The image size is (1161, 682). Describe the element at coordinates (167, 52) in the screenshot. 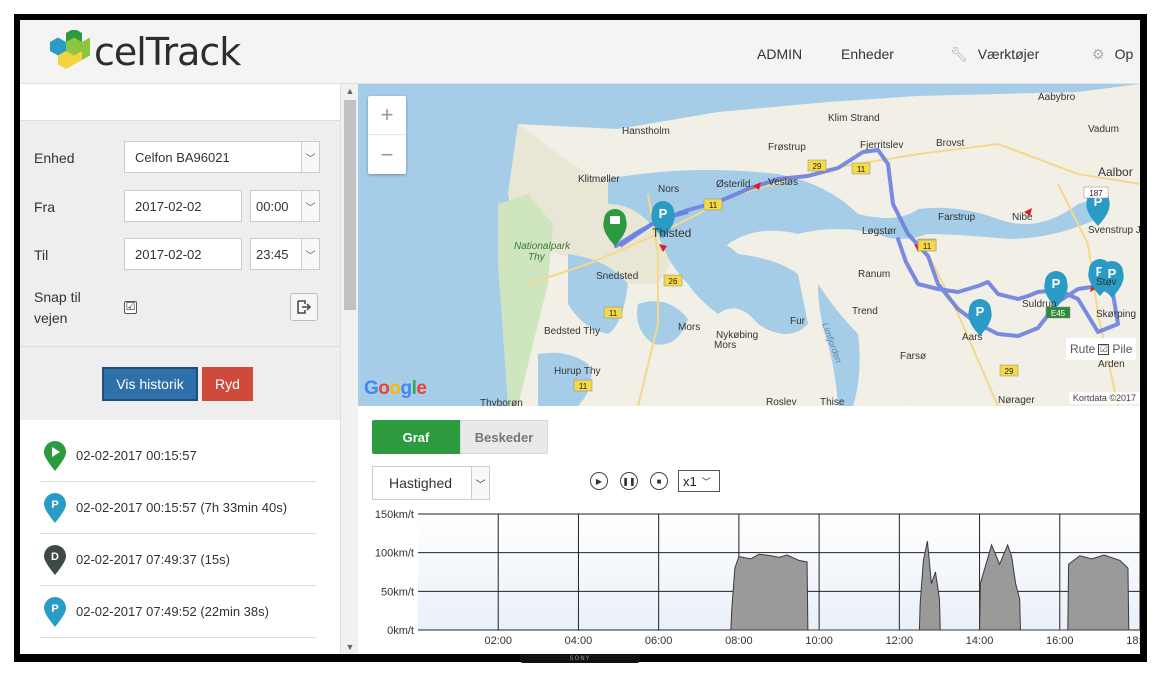

I see `app-name: celTrack` at that location.